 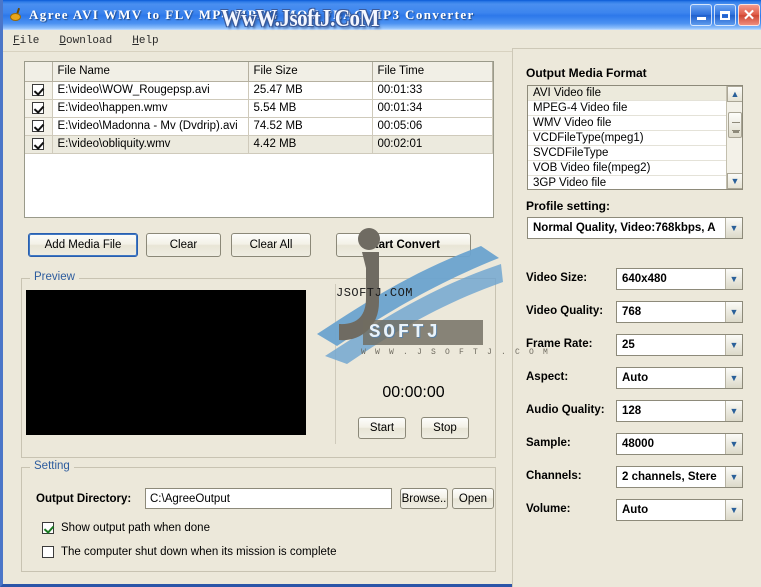 I want to click on volume-value: Auto, so click(x=635, y=510).